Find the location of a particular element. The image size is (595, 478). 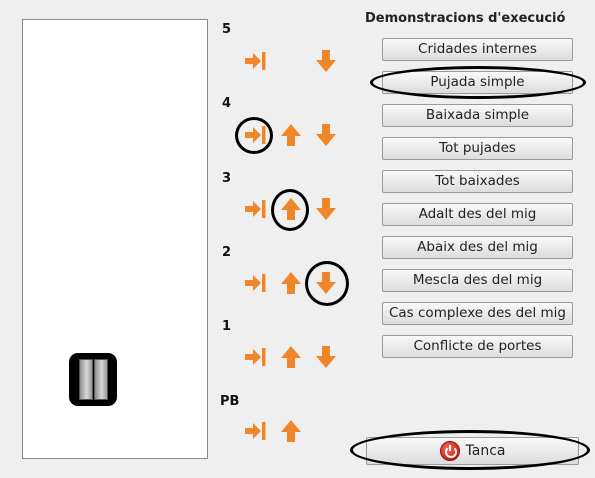

demo-button-abaix-des-del-mig: Abaix des del mig is located at coordinates (477, 247).